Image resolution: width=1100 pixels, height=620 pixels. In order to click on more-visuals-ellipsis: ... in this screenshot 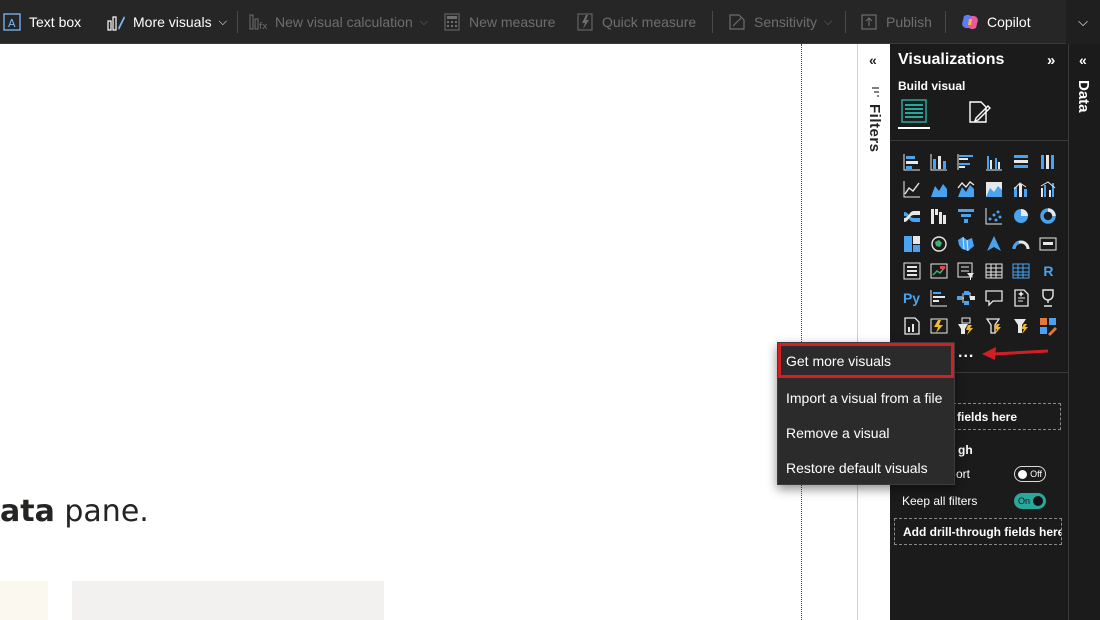, I will do `click(966, 353)`.